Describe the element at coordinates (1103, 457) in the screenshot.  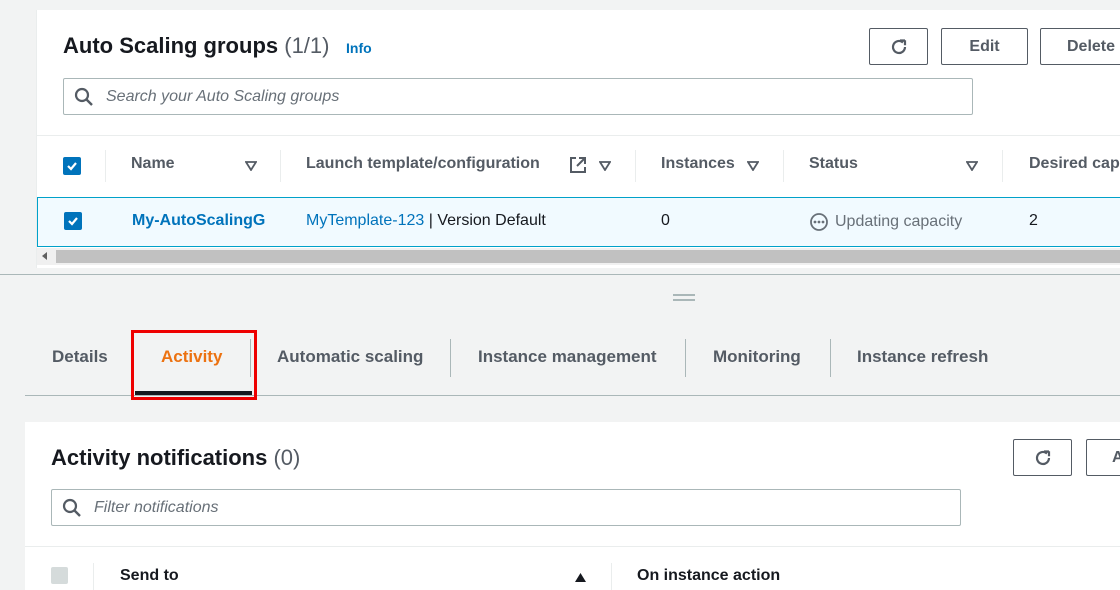
I see `add-notification-button: A` at that location.